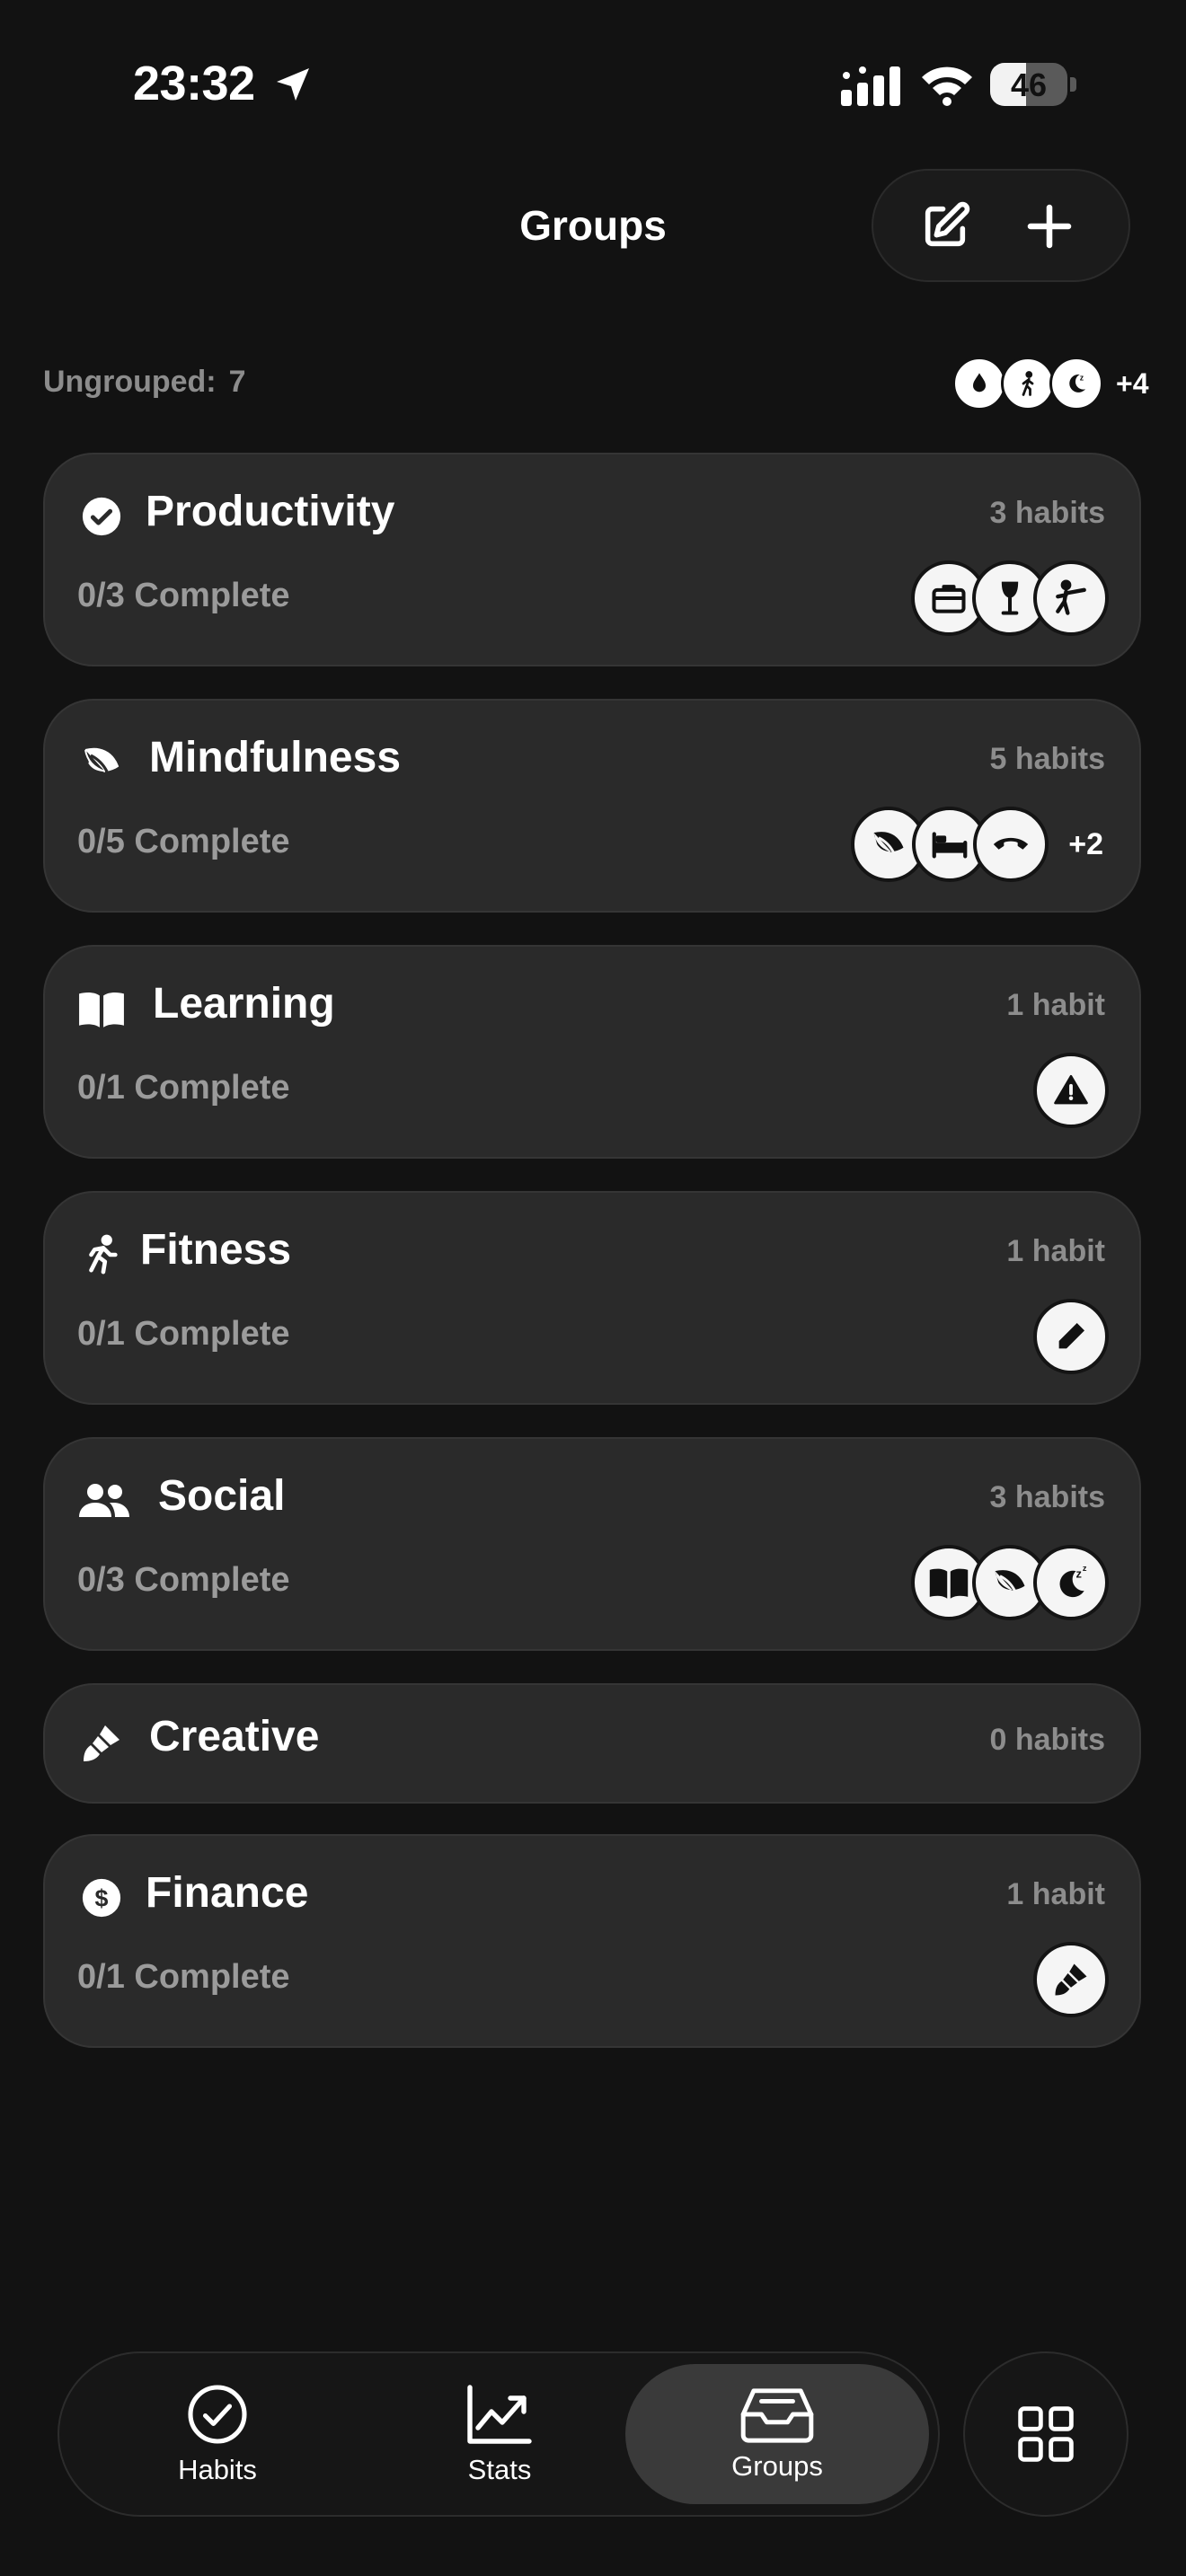  I want to click on group-name: Finance, so click(227, 1893).